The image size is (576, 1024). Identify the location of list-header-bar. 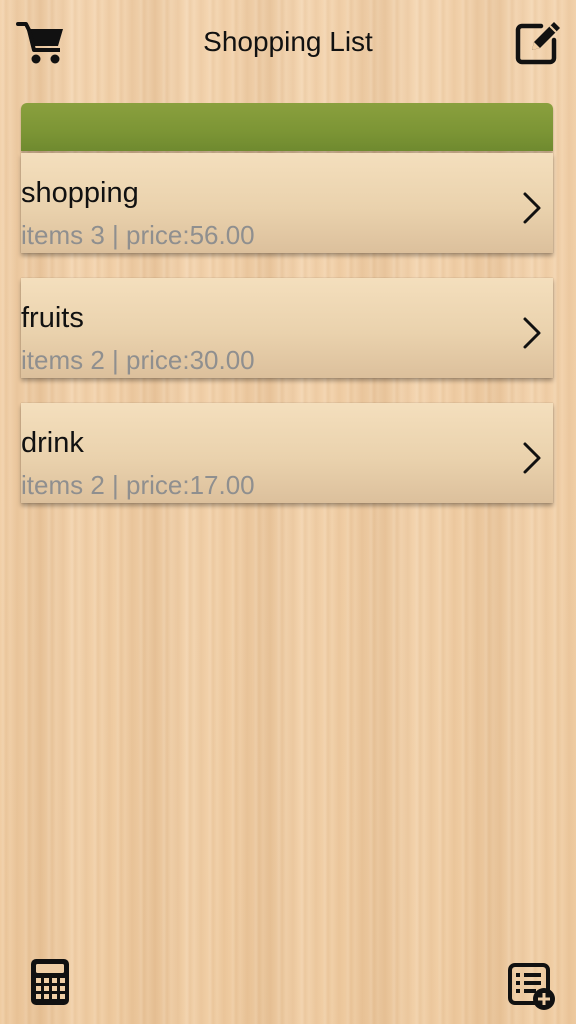
(287, 127).